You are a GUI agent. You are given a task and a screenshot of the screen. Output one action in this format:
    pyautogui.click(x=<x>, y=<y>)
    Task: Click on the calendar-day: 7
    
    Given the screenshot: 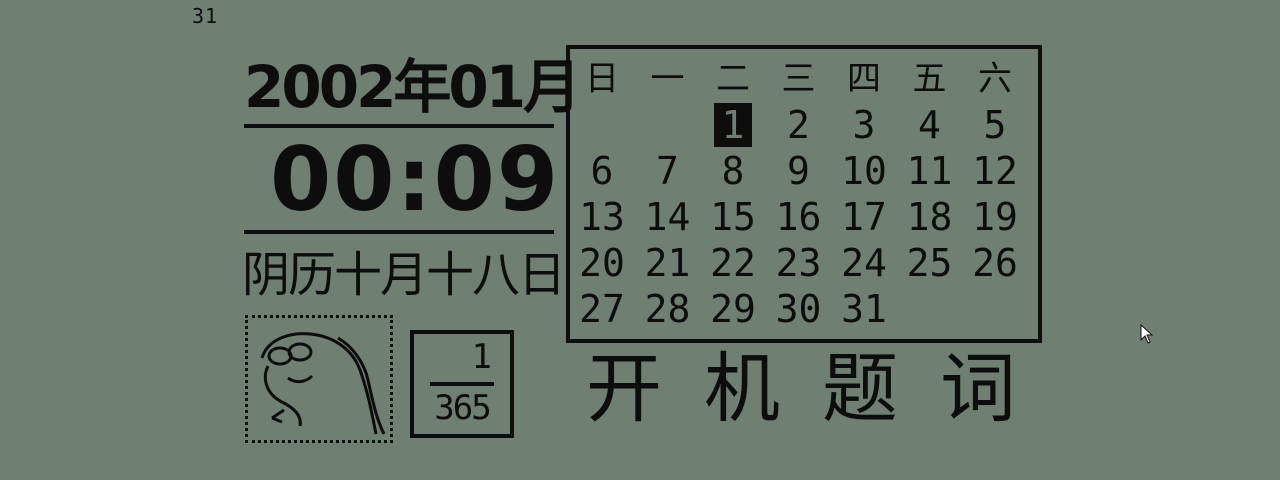 What is the action you would take?
    pyautogui.click(x=668, y=171)
    